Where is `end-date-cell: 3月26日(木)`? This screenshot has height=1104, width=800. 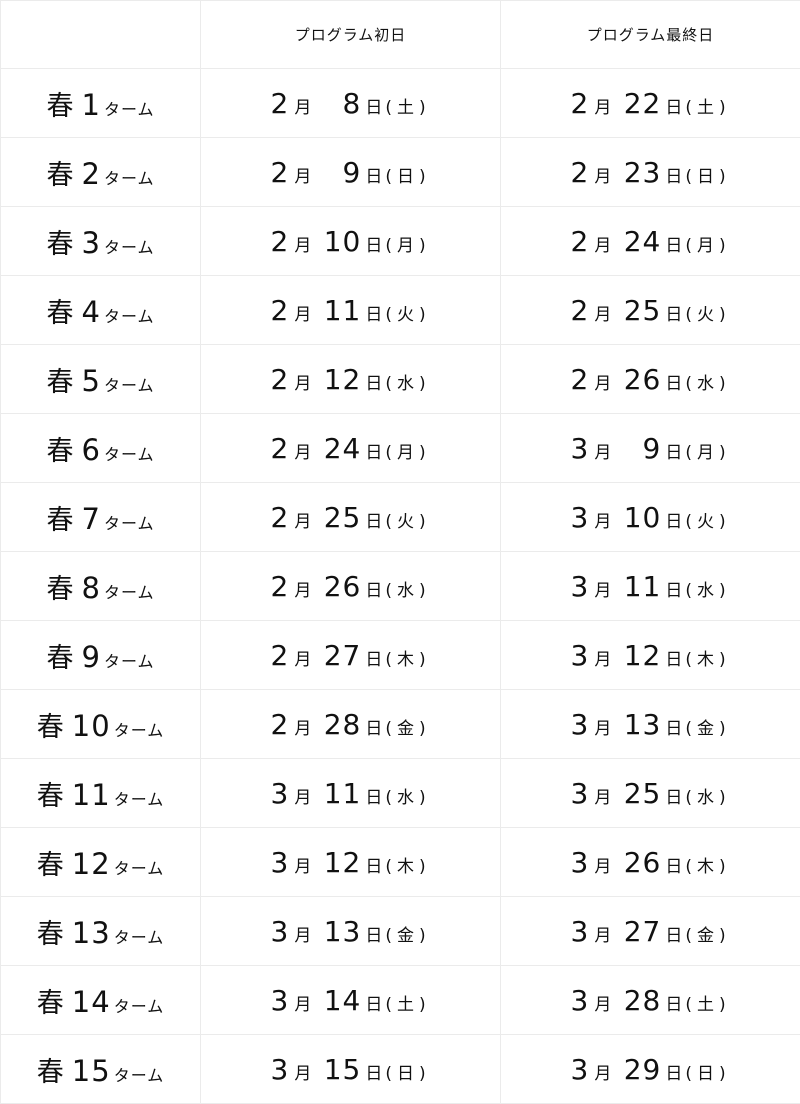 end-date-cell: 3月26日(木) is located at coordinates (650, 862).